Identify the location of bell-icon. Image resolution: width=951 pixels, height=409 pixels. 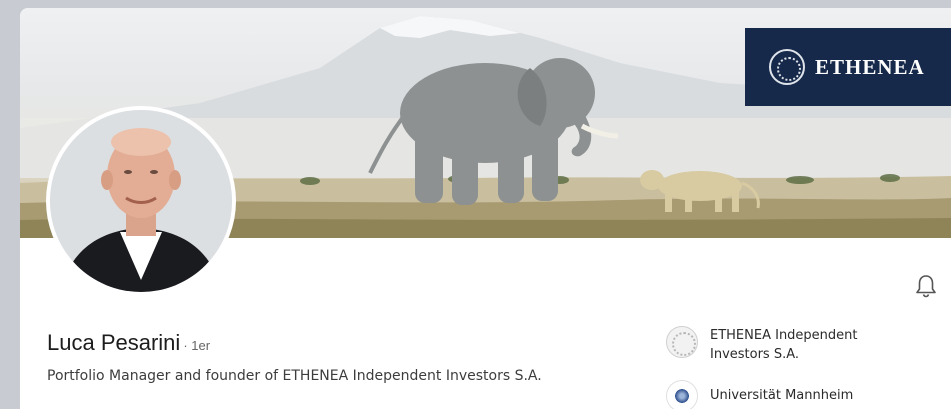
(926, 286).